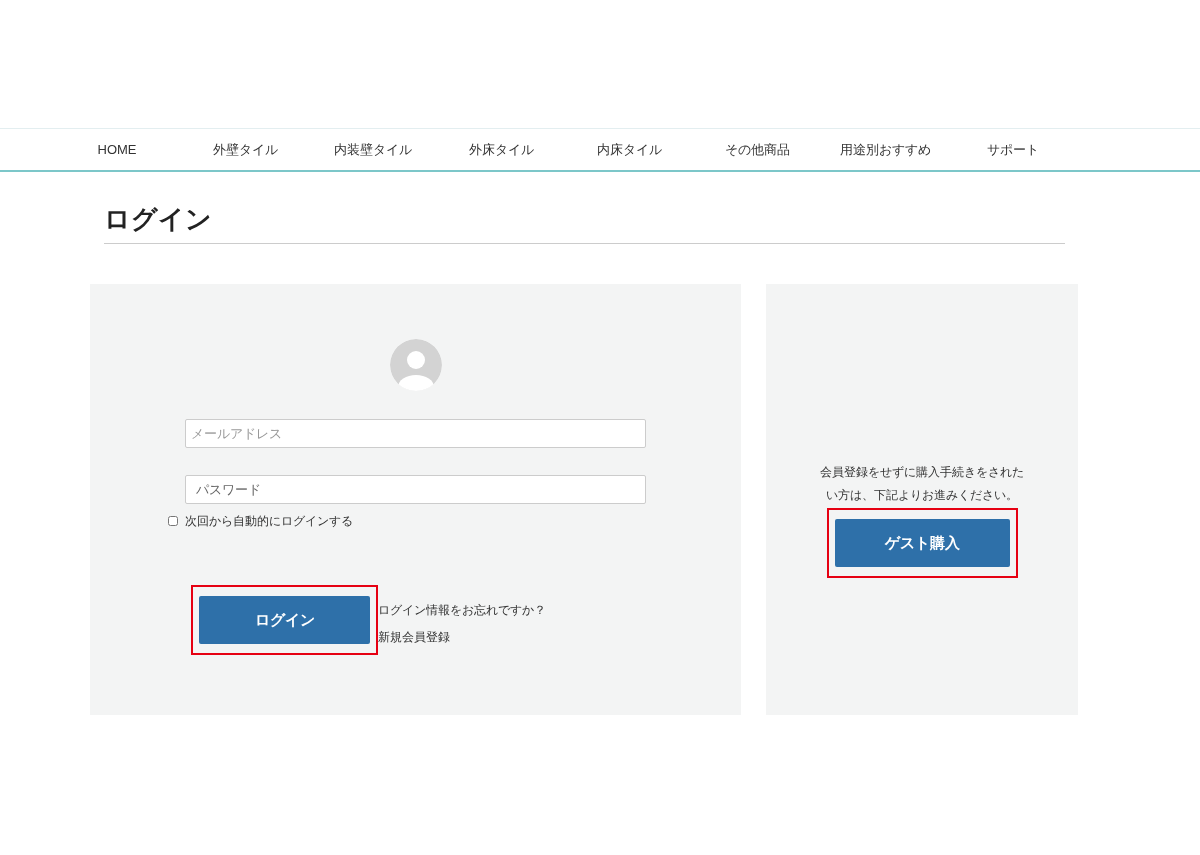 This screenshot has width=1200, height=855. Describe the element at coordinates (462, 637) in the screenshot. I see `text-link: 新規会員登録` at that location.